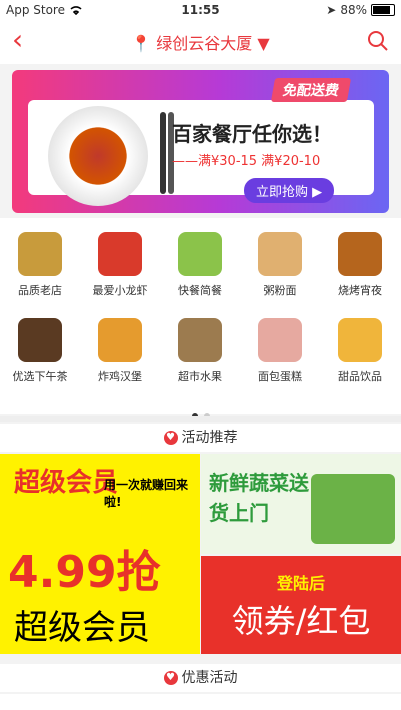  Describe the element at coordinates (163, 153) in the screenshot. I see `chopstick-icon` at that location.